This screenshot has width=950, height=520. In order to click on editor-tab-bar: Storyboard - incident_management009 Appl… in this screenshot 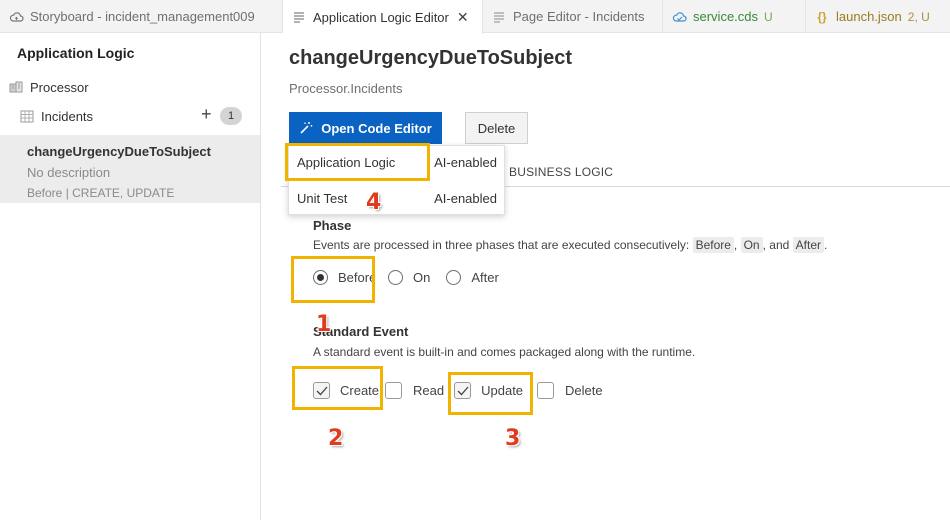, I will do `click(475, 17)`.